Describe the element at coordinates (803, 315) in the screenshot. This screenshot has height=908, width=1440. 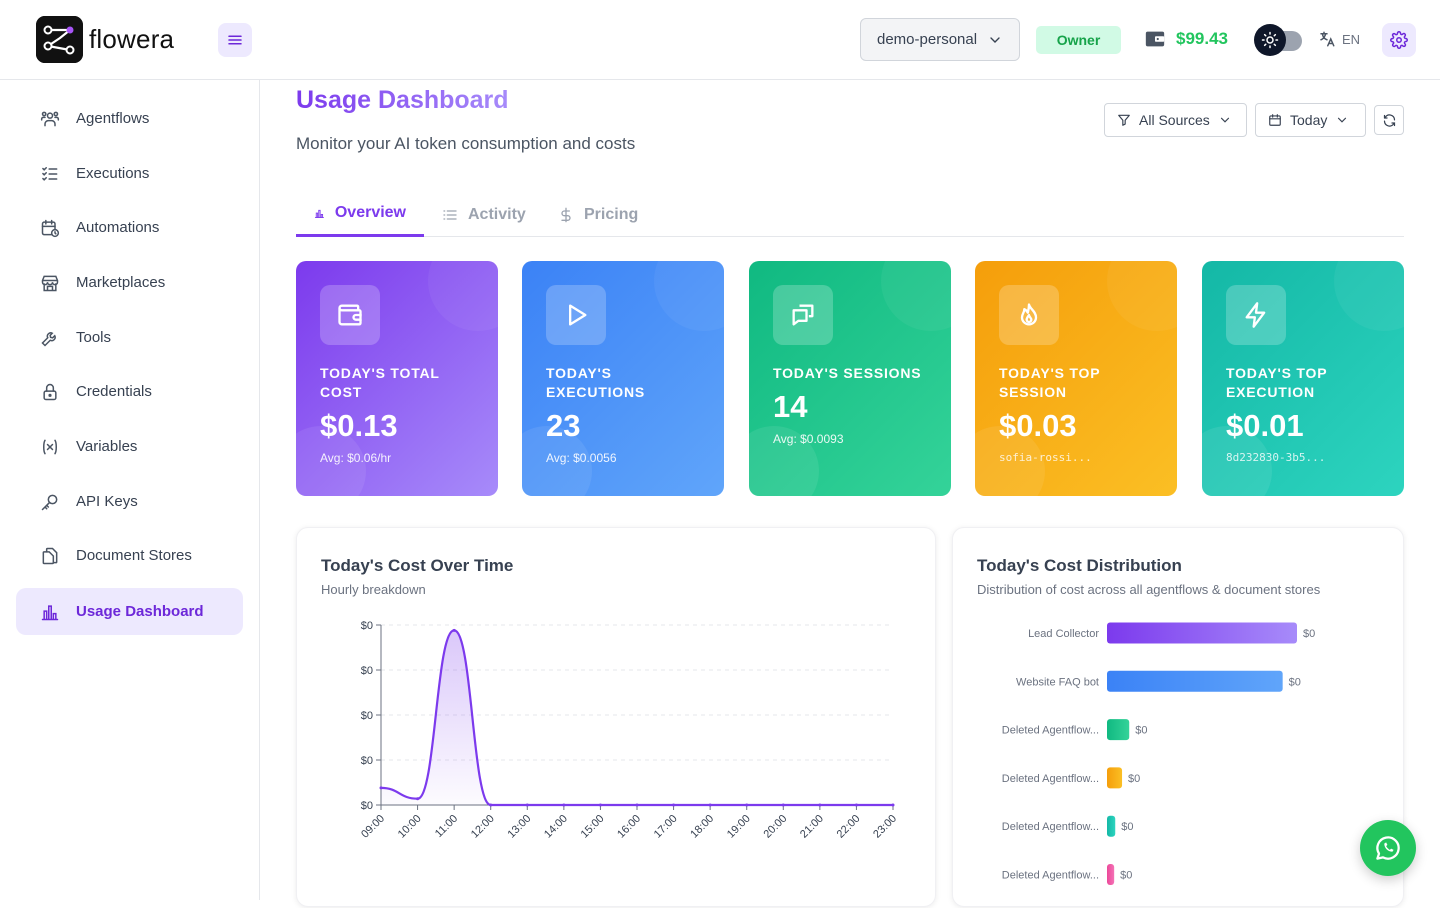
I see `chat-icon` at that location.